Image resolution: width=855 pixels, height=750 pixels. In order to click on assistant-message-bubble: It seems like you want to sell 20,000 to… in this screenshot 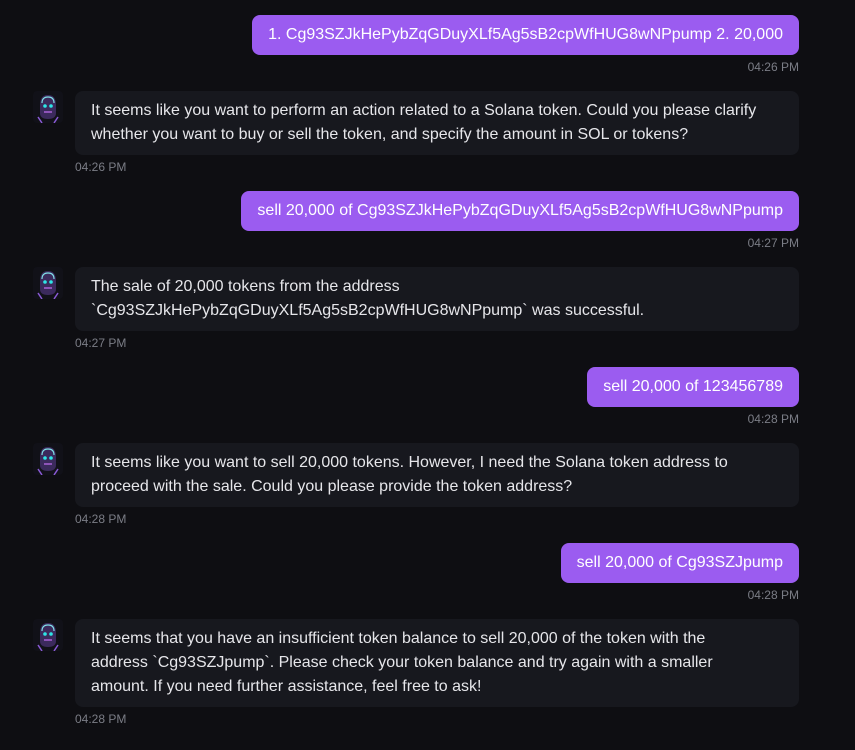, I will do `click(437, 475)`.